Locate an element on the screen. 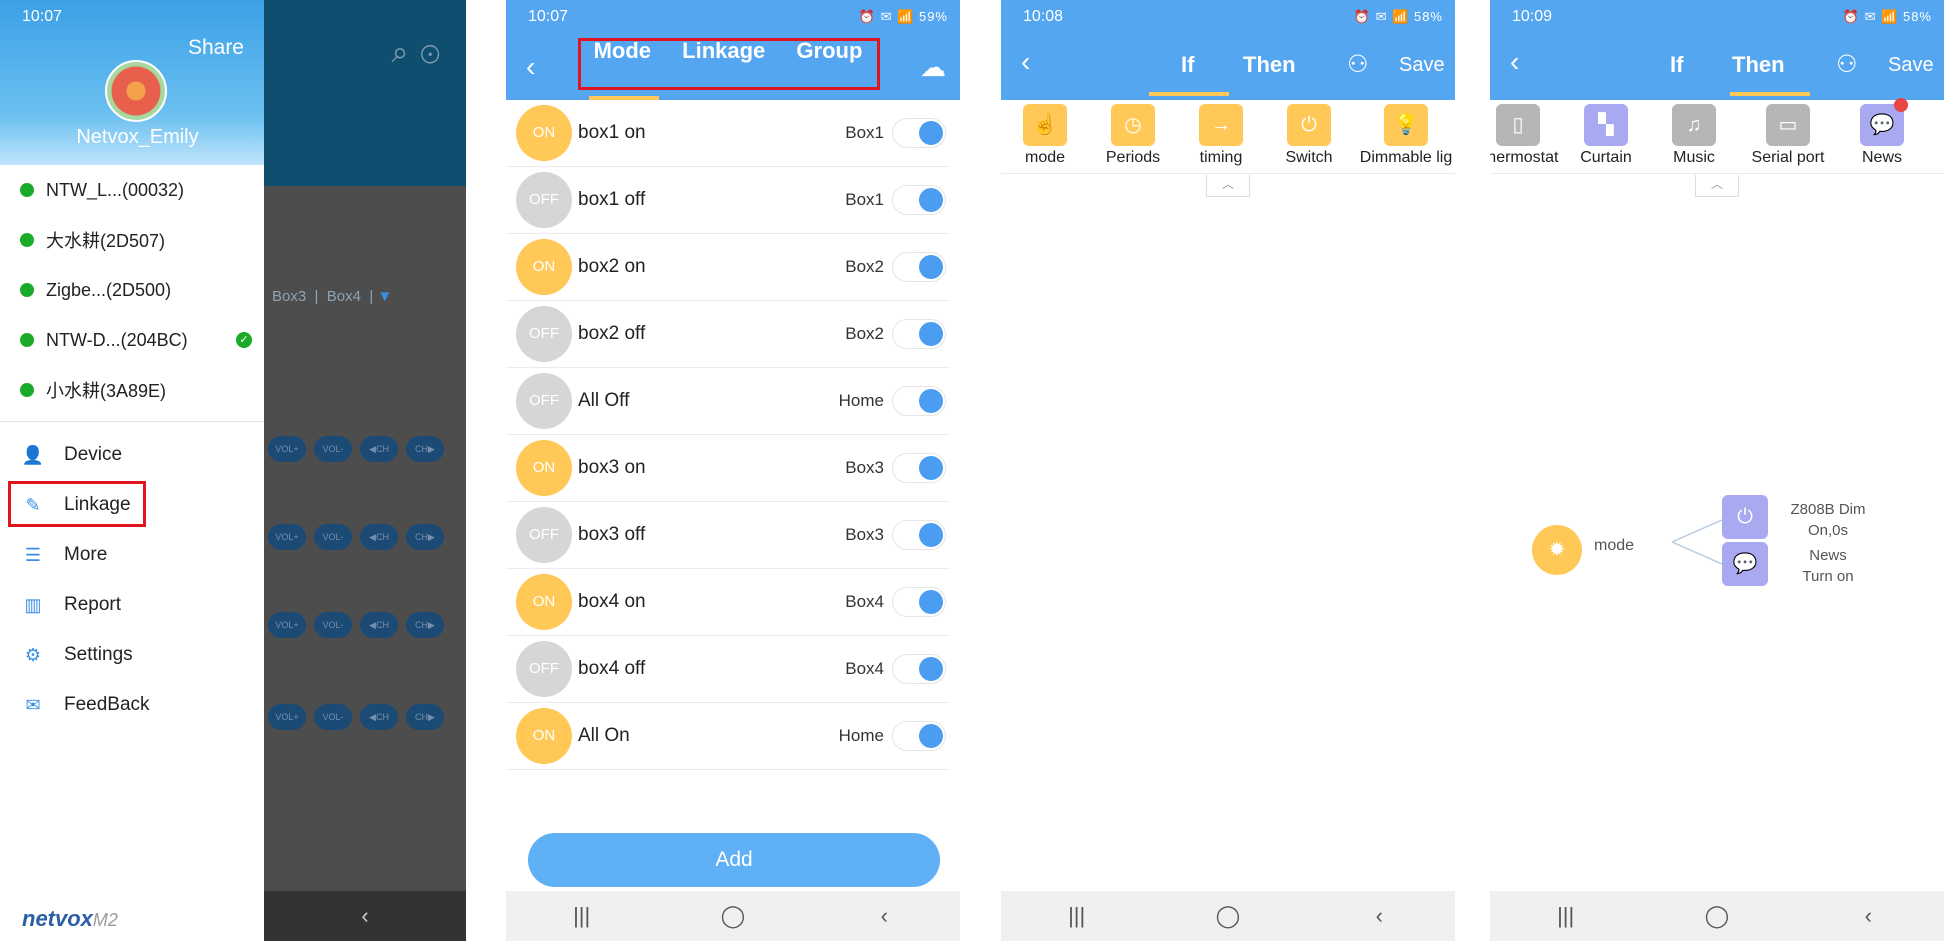 Image resolution: width=1944 pixels, height=941 pixels. menu-lines-icon: ☰ is located at coordinates (33, 554).